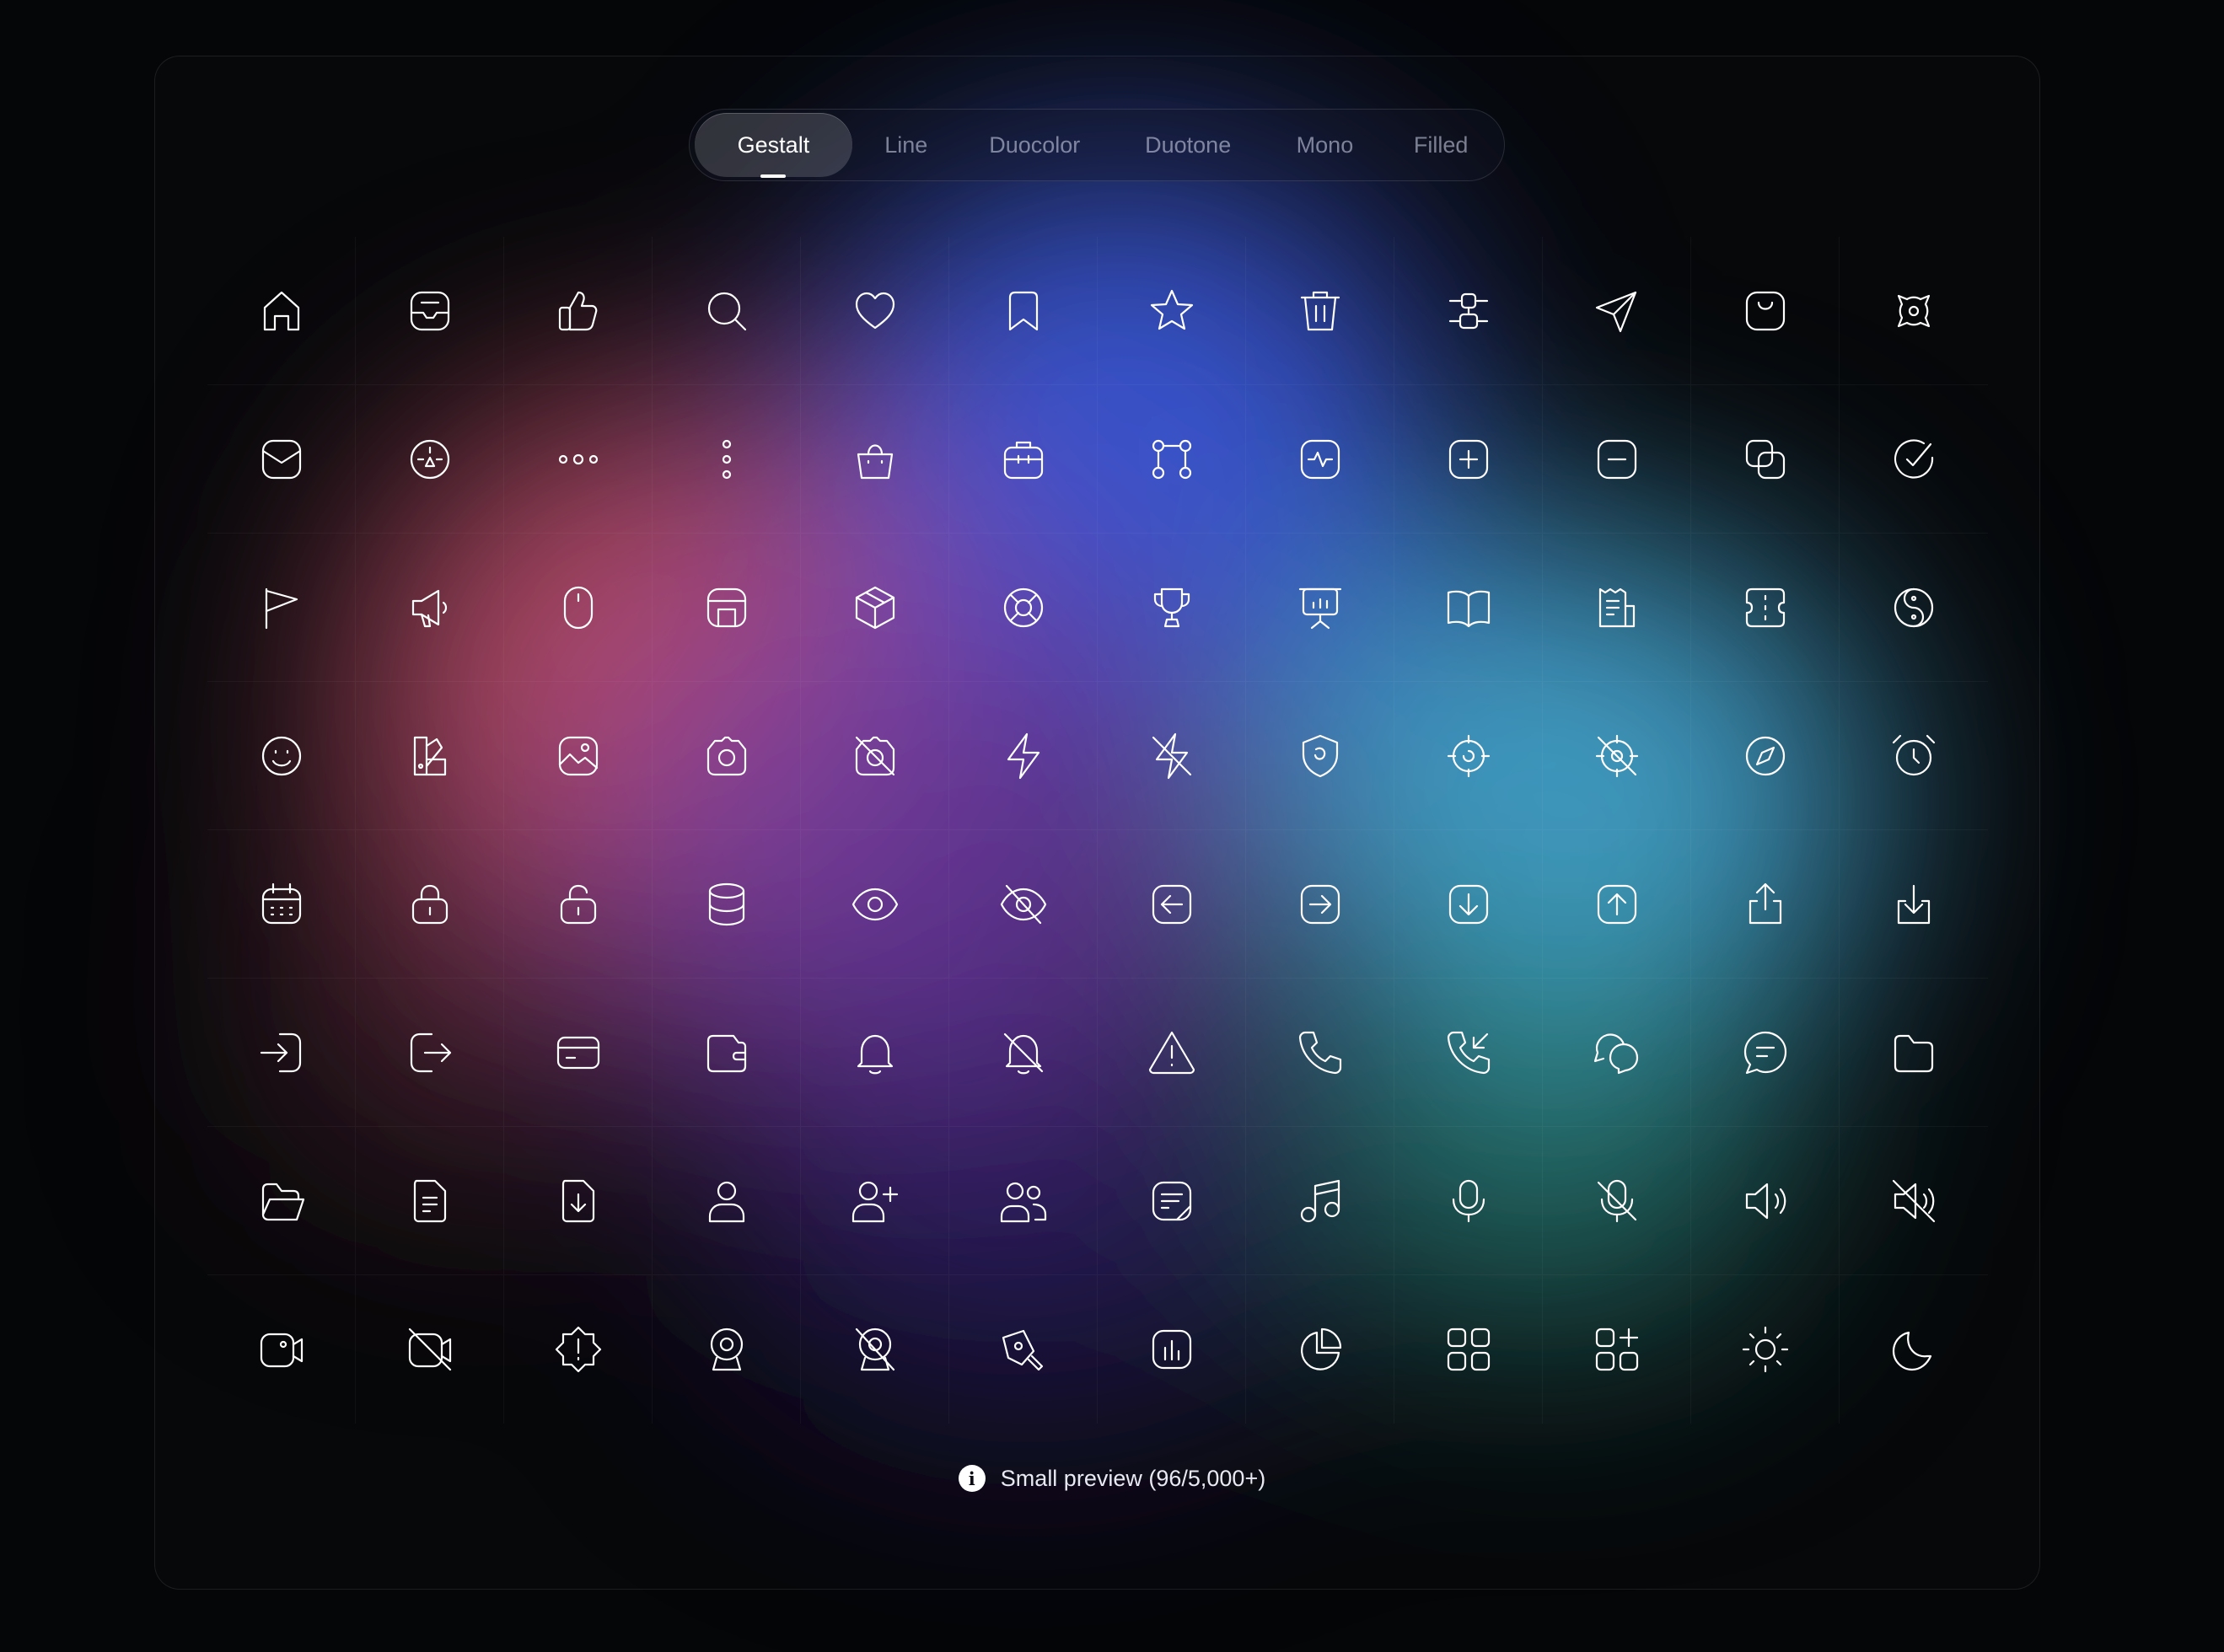  I want to click on tab-gestalt: Gestalt, so click(773, 145).